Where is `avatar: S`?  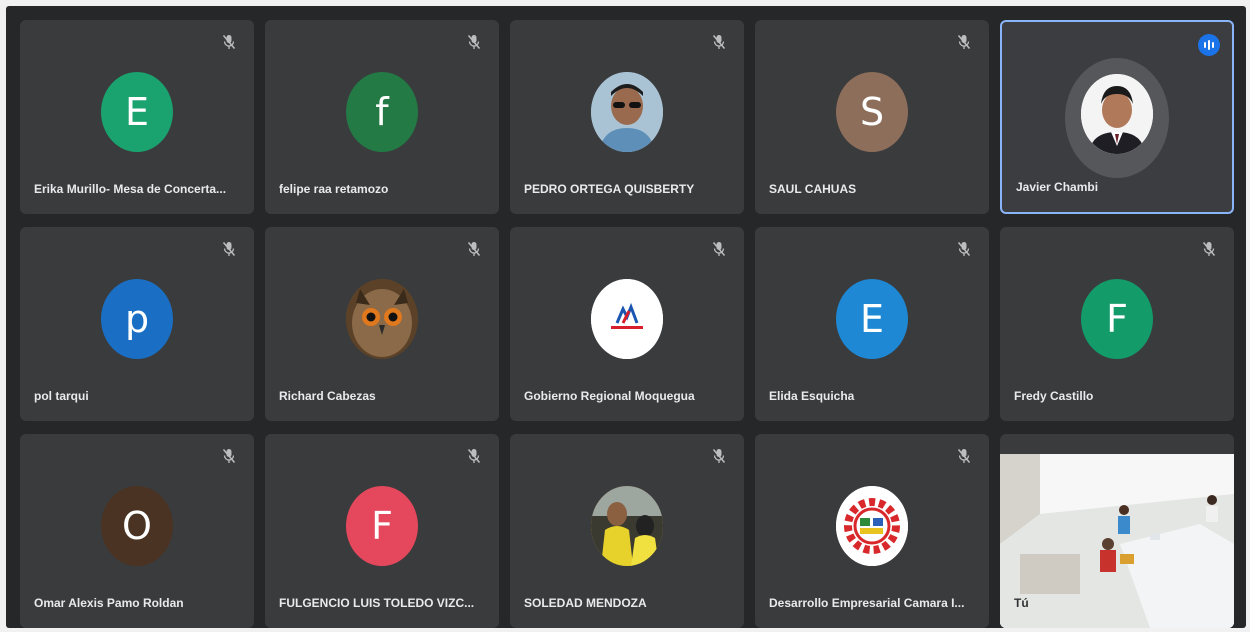
avatar: S is located at coordinates (872, 112).